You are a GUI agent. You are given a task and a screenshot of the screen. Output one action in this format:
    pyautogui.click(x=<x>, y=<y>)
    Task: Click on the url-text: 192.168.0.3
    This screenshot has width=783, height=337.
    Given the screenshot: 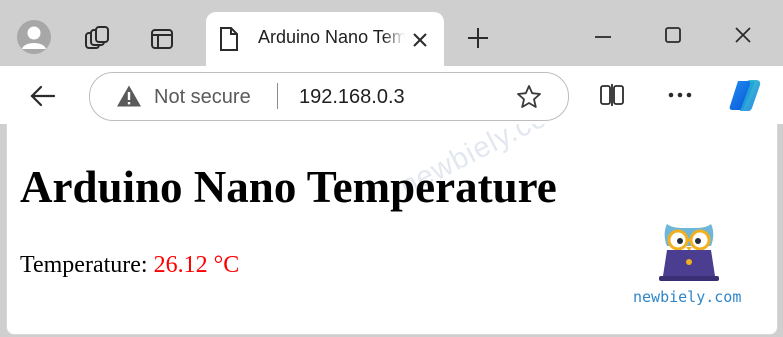 What is the action you would take?
    pyautogui.click(x=352, y=97)
    